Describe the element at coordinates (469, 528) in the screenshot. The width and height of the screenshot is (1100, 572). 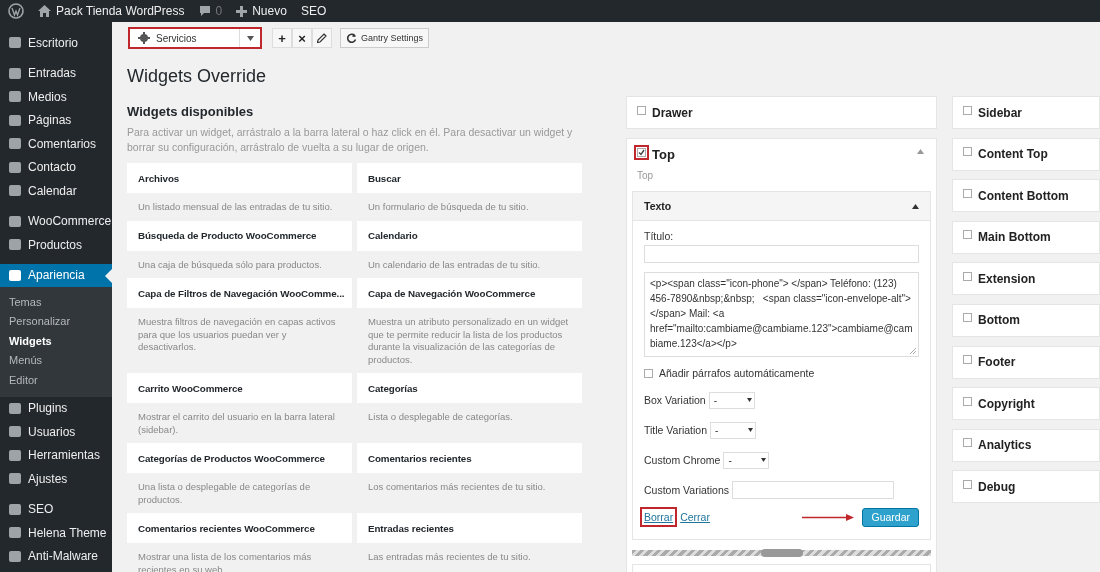
I see `widget-card: Entradas recientes` at that location.